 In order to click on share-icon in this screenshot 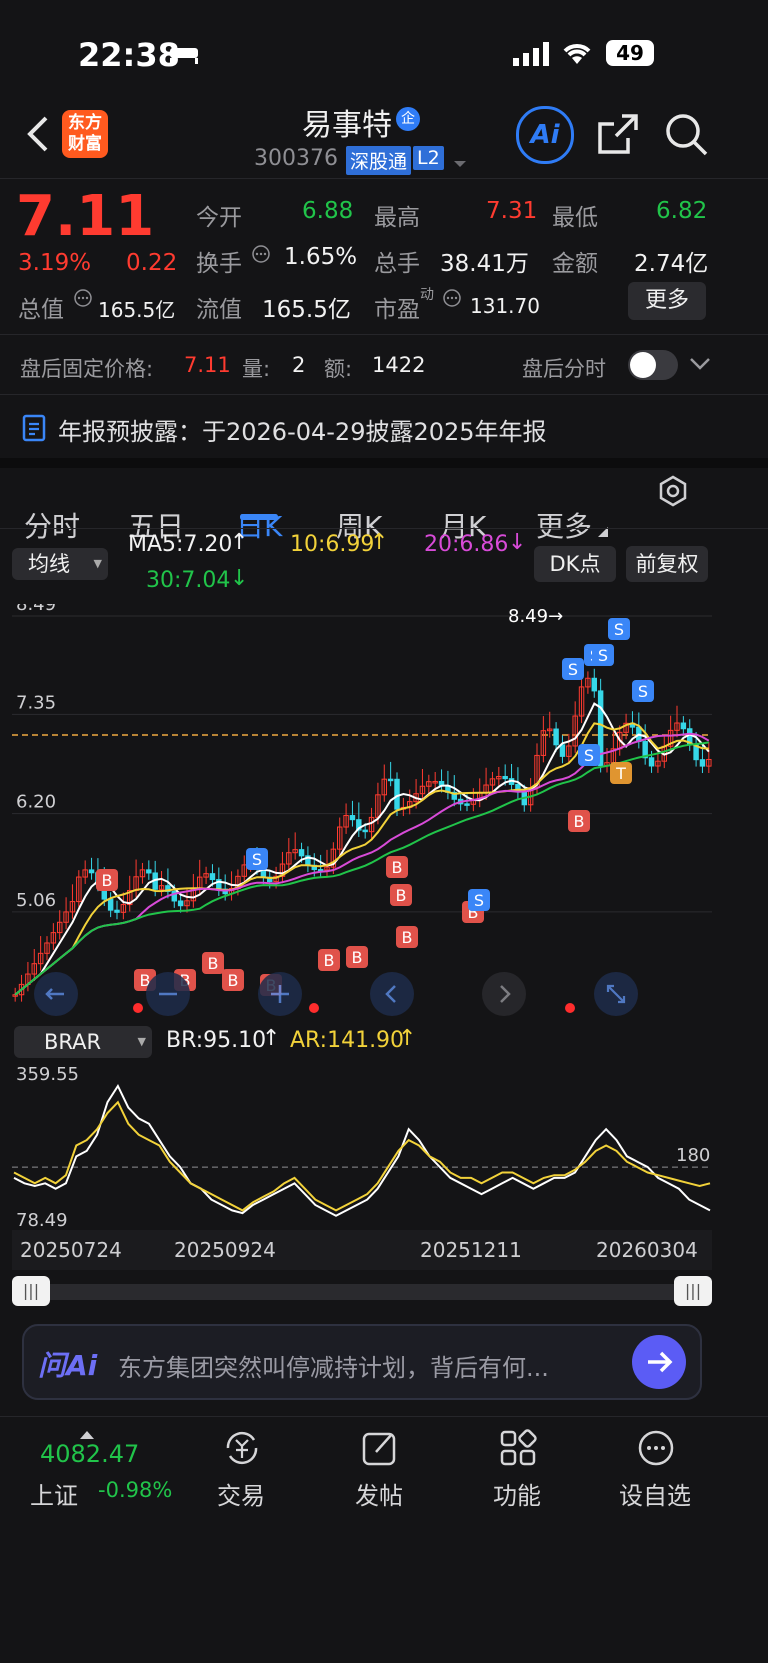, I will do `click(618, 136)`.